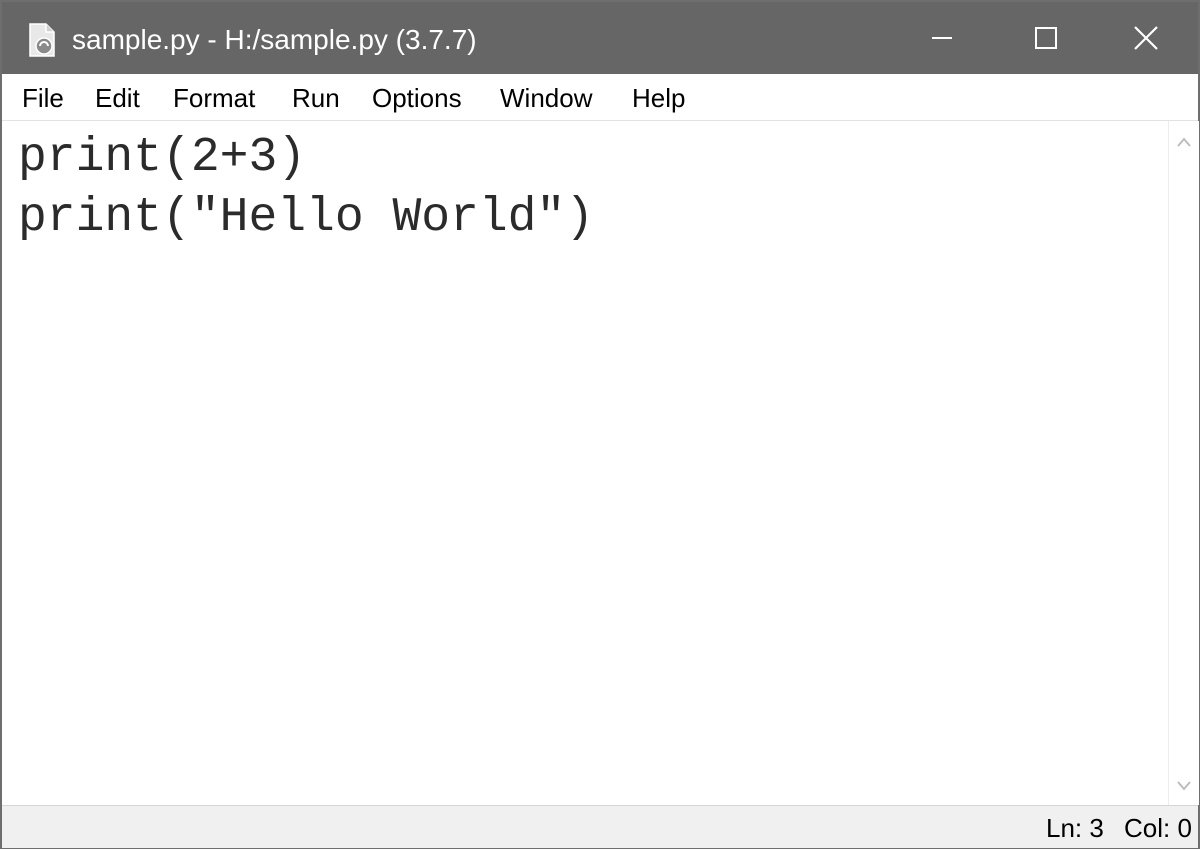  What do you see at coordinates (546, 98) in the screenshot?
I see `menu-window: Window` at bounding box center [546, 98].